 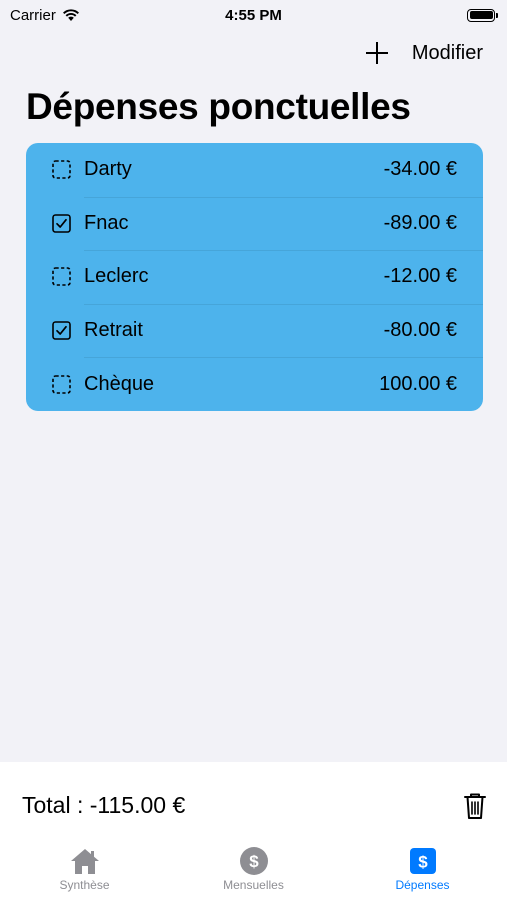 What do you see at coordinates (475, 806) in the screenshot?
I see `trash-icon` at bounding box center [475, 806].